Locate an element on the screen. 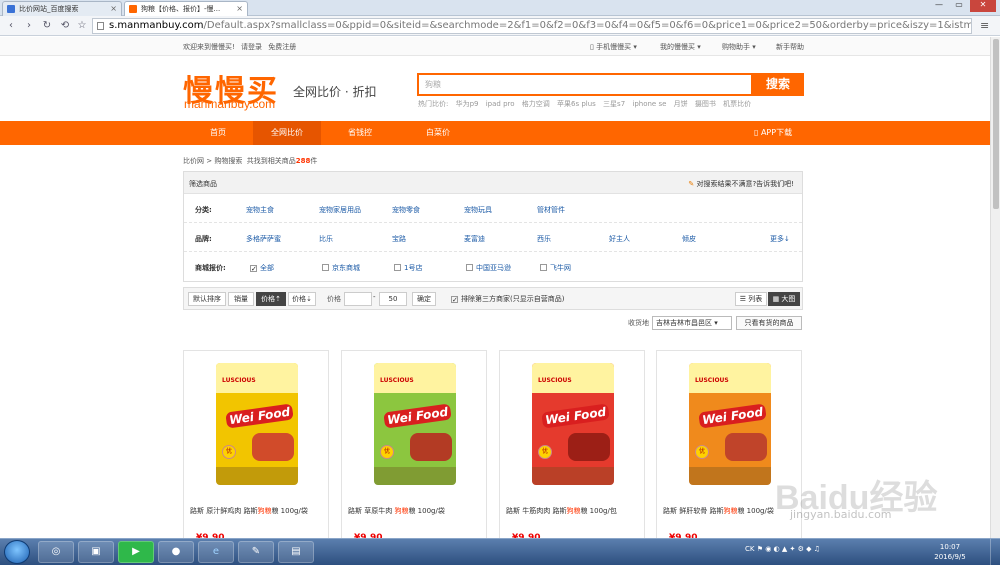  product-title: 路斯 鲜肝软骨 路斯狗粮粮 100g/袋 is located at coordinates (718, 511).